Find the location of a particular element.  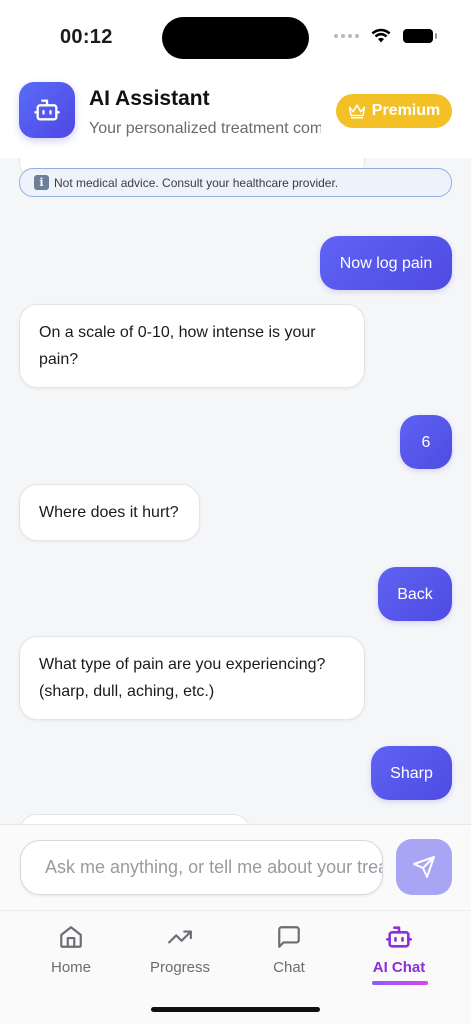

next-message-edge is located at coordinates (135, 819).